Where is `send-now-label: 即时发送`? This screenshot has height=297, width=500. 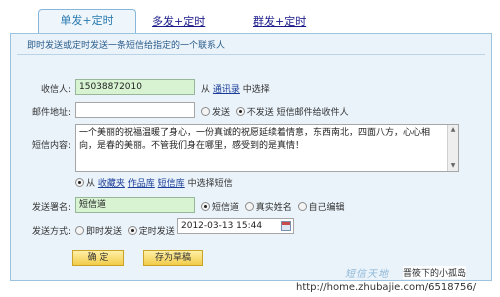 send-now-label: 即时发送 is located at coordinates (104, 232).